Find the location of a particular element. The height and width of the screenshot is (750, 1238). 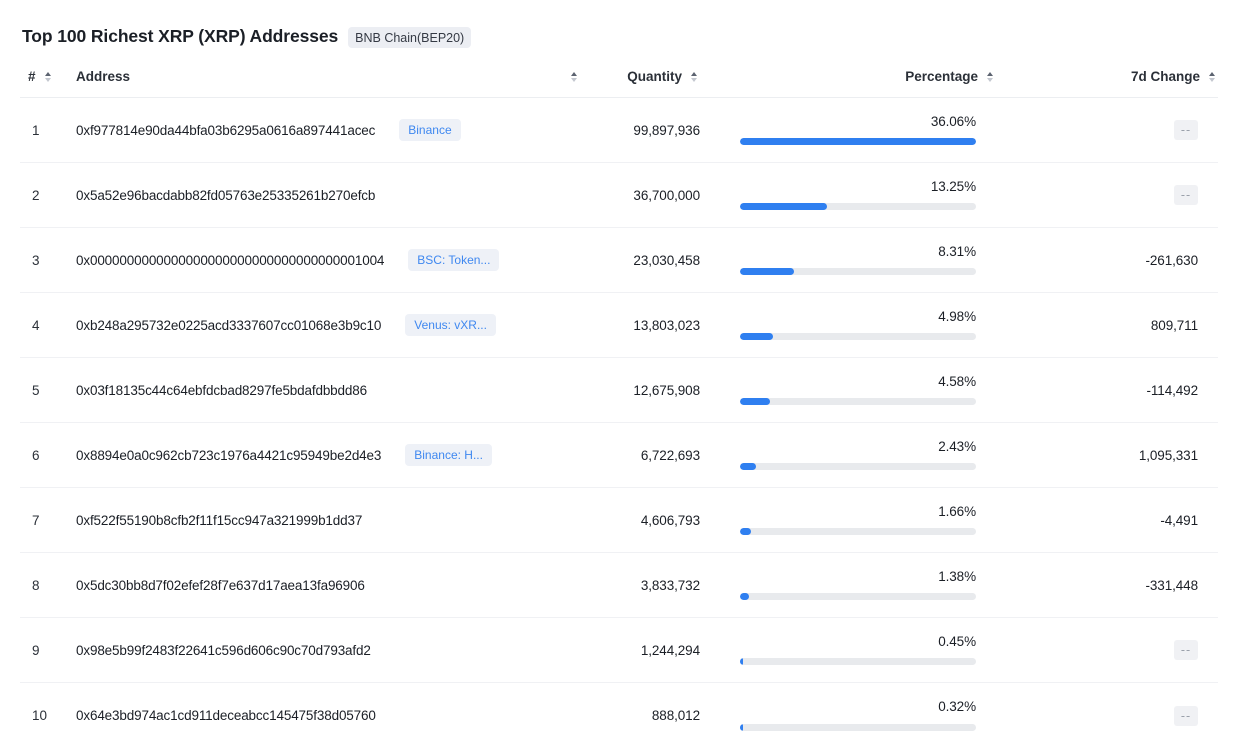

row-rank: 6 is located at coordinates (36, 455).